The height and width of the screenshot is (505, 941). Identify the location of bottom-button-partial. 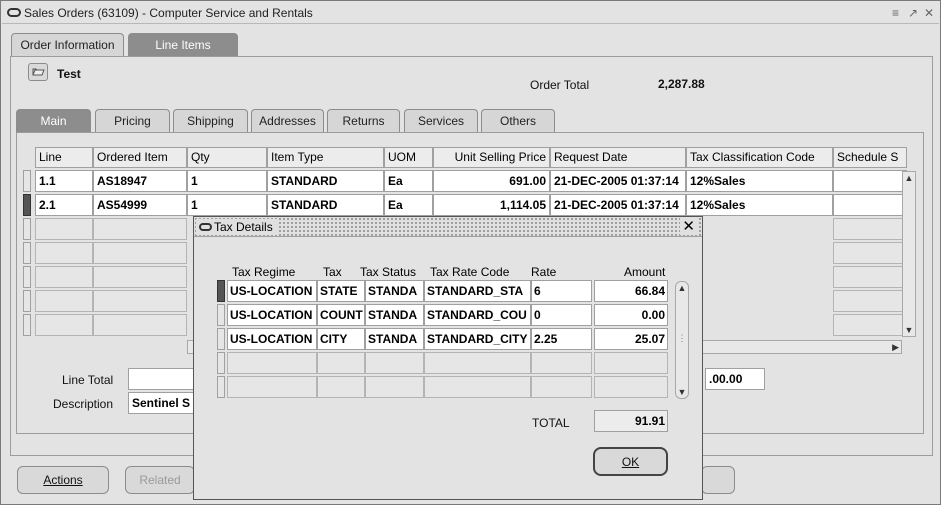
(718, 480).